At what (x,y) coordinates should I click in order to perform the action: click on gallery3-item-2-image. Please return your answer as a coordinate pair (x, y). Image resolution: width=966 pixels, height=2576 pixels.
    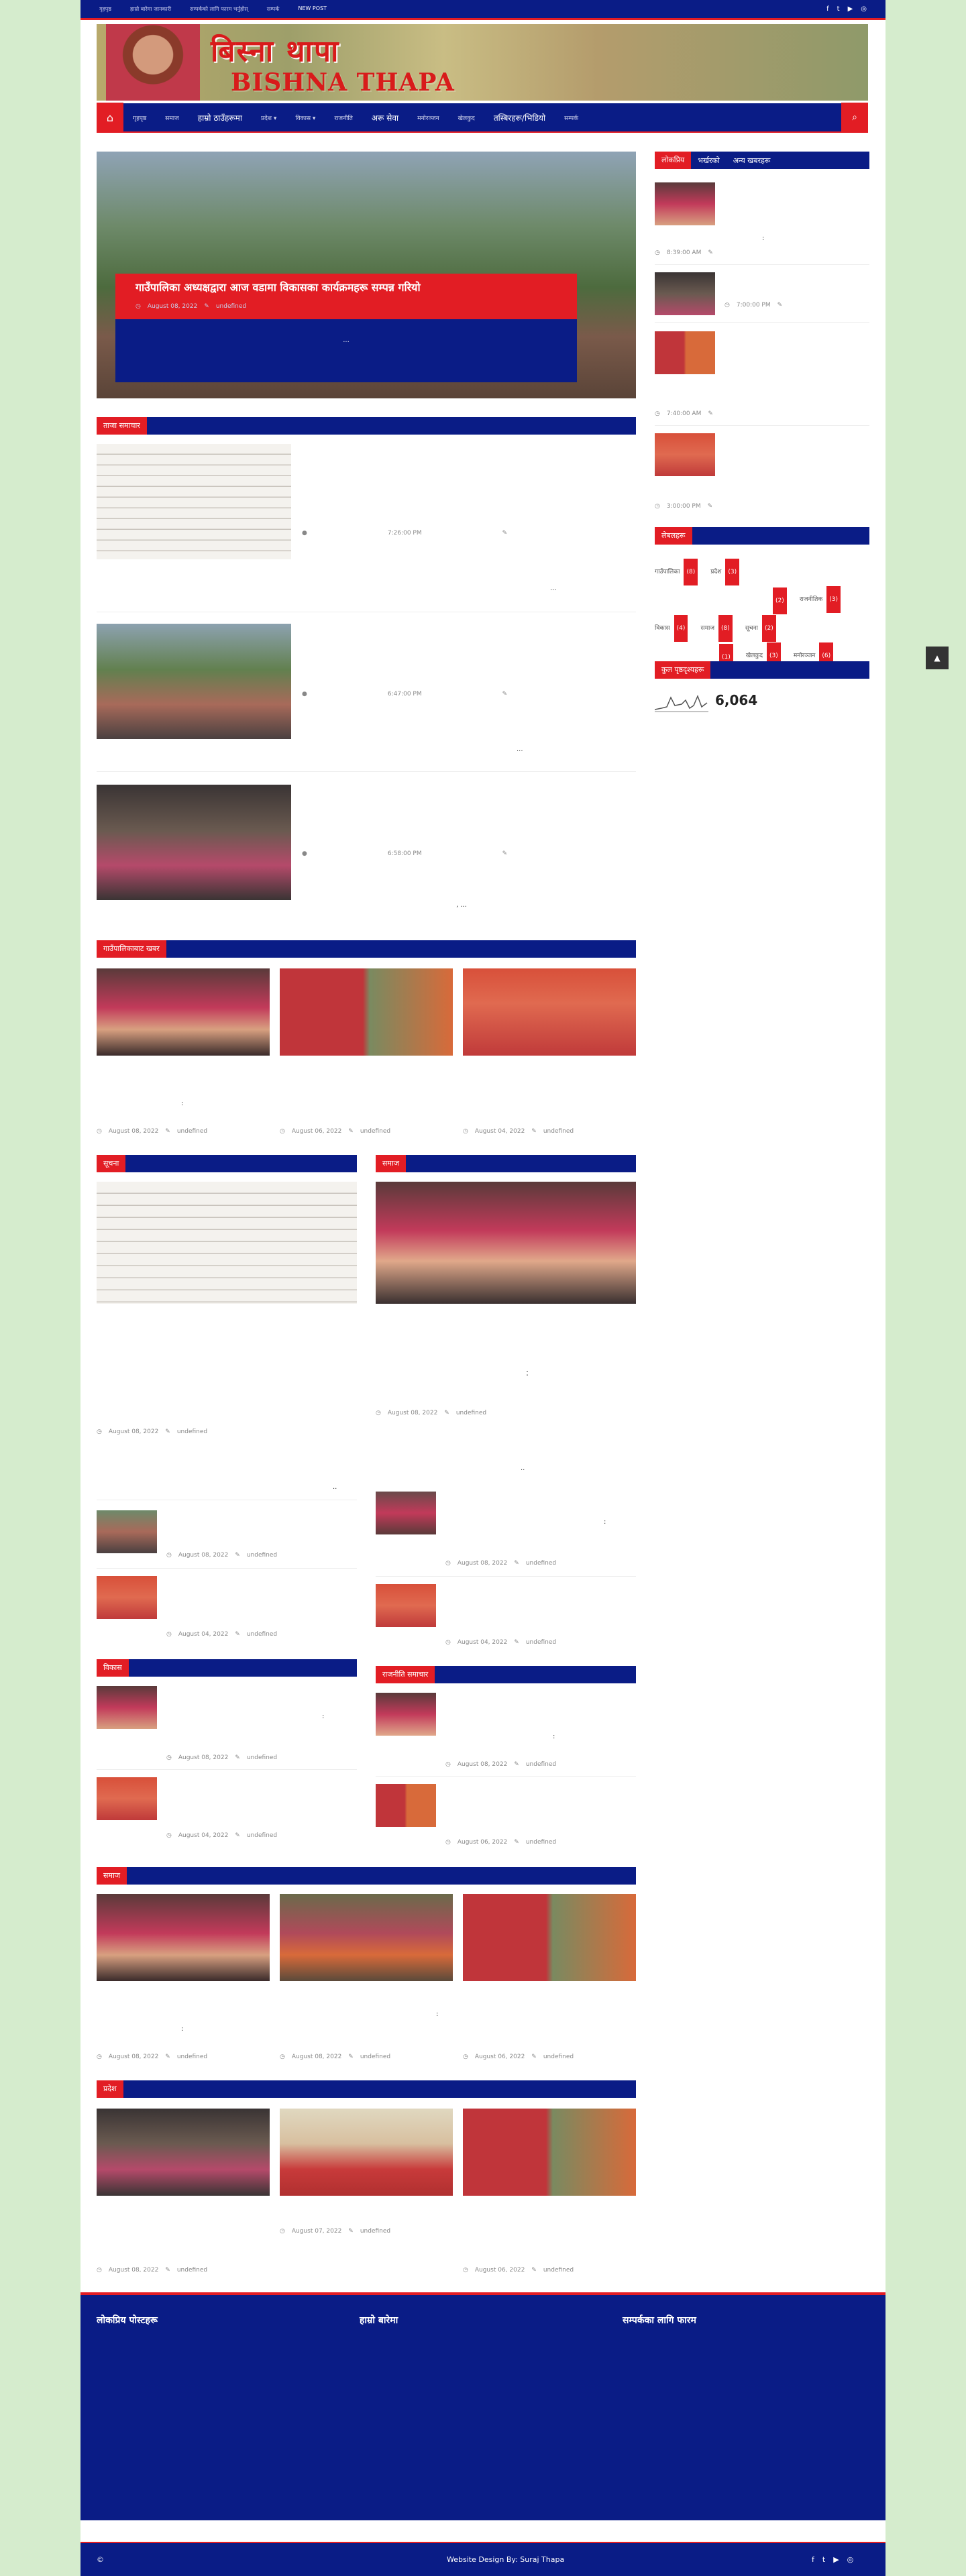
    Looking at the image, I should click on (366, 2152).